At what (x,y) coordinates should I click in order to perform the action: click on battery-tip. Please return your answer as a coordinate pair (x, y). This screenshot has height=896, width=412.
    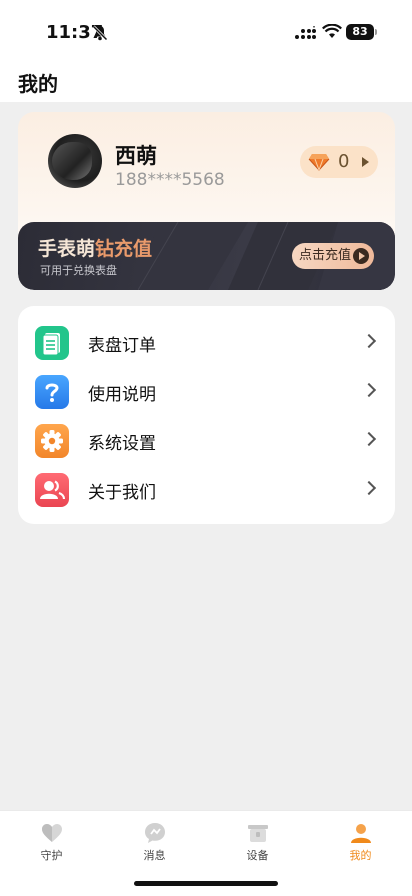
    Looking at the image, I should click on (376, 32).